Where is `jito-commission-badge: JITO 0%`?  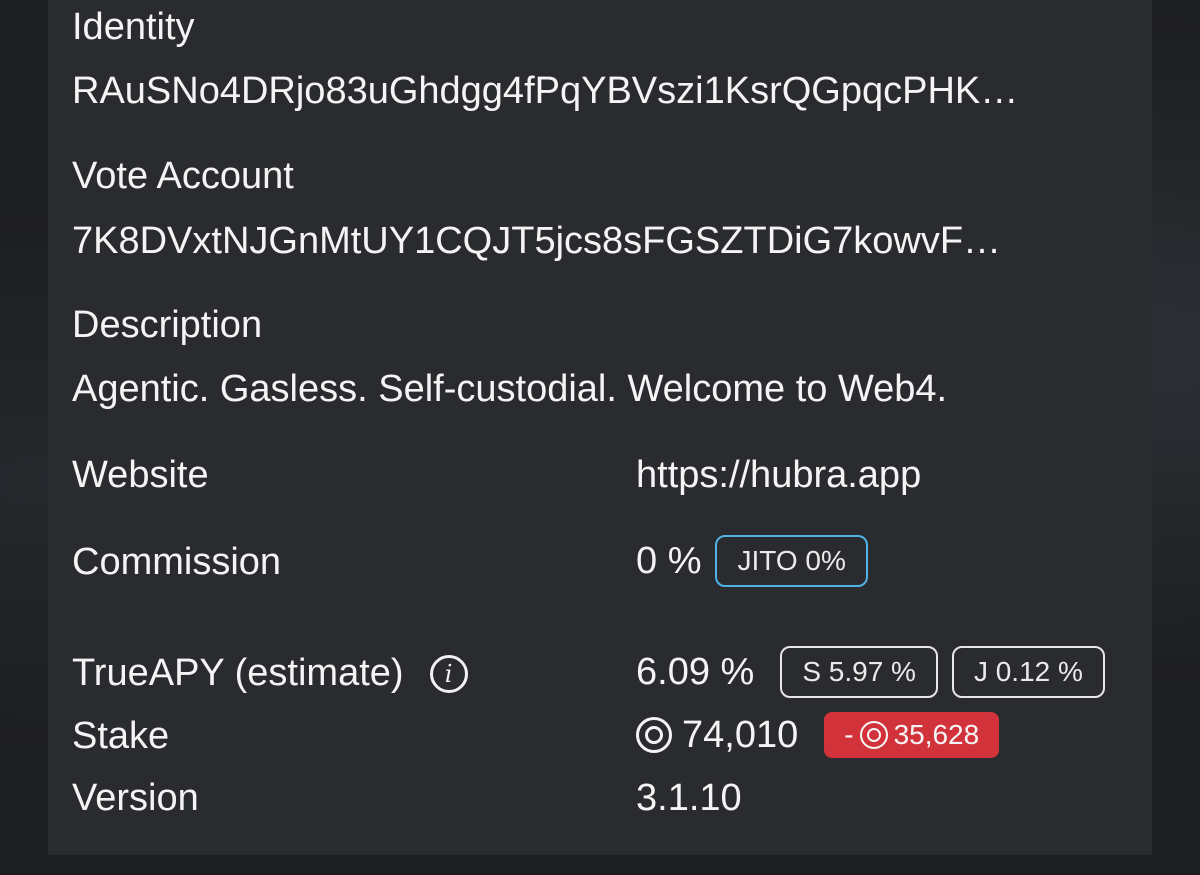
jito-commission-badge: JITO 0% is located at coordinates (791, 561).